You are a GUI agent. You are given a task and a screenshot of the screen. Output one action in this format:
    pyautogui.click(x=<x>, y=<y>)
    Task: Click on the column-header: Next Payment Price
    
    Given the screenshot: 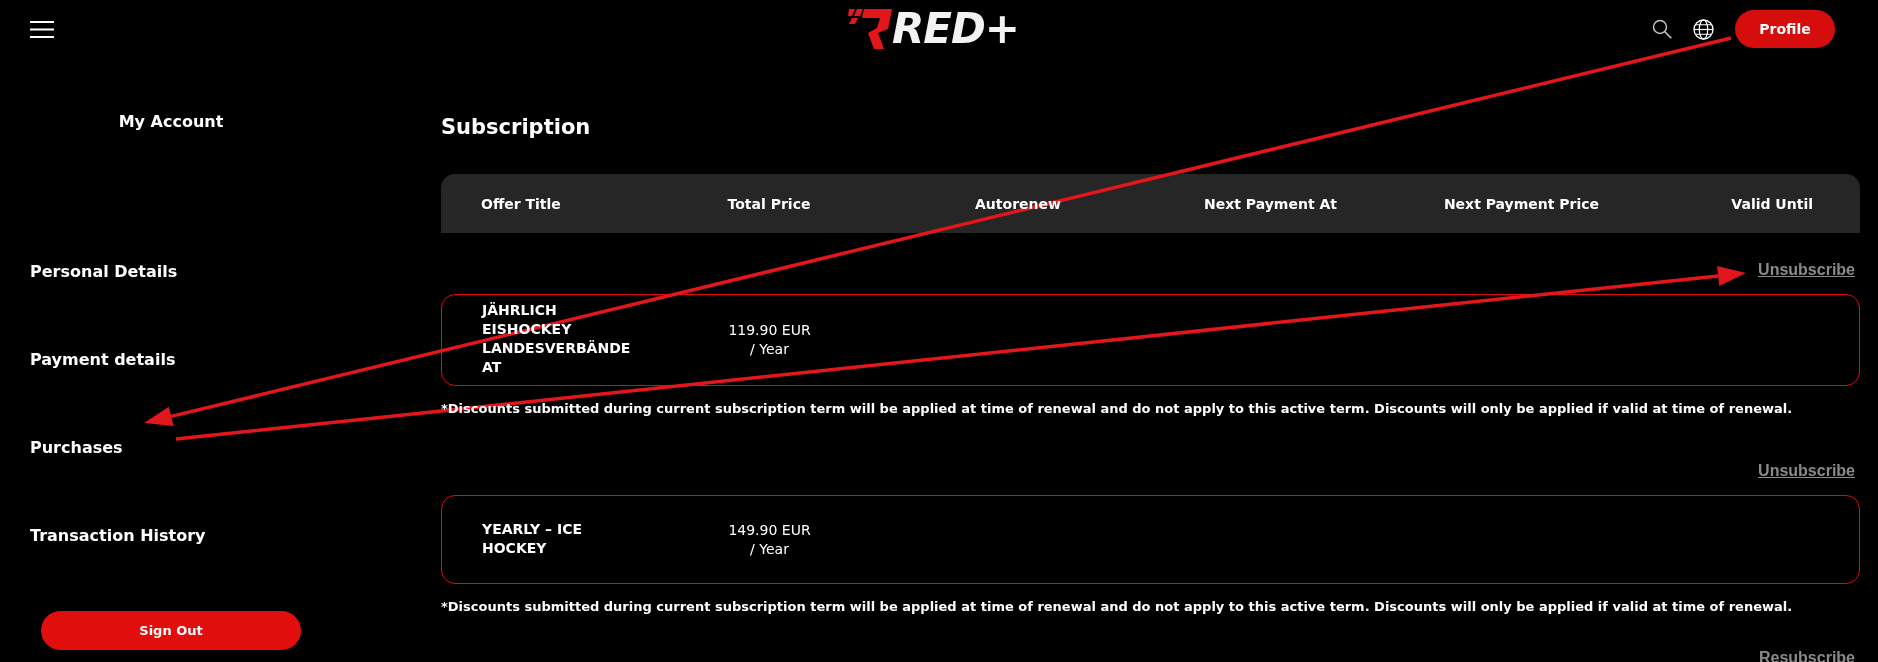 What is the action you would take?
    pyautogui.click(x=1521, y=203)
    